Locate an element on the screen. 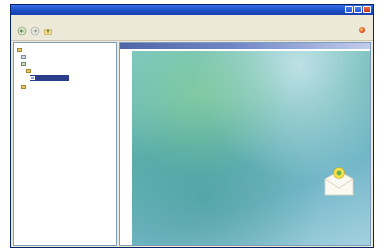  brand-logo is located at coordinates (363, 30).